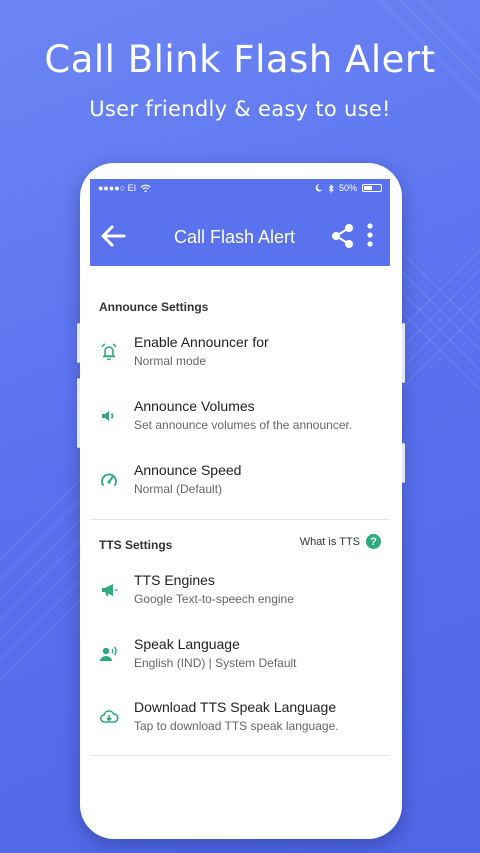 Image resolution: width=480 pixels, height=853 pixels. I want to click on volume-icon, so click(108, 416).